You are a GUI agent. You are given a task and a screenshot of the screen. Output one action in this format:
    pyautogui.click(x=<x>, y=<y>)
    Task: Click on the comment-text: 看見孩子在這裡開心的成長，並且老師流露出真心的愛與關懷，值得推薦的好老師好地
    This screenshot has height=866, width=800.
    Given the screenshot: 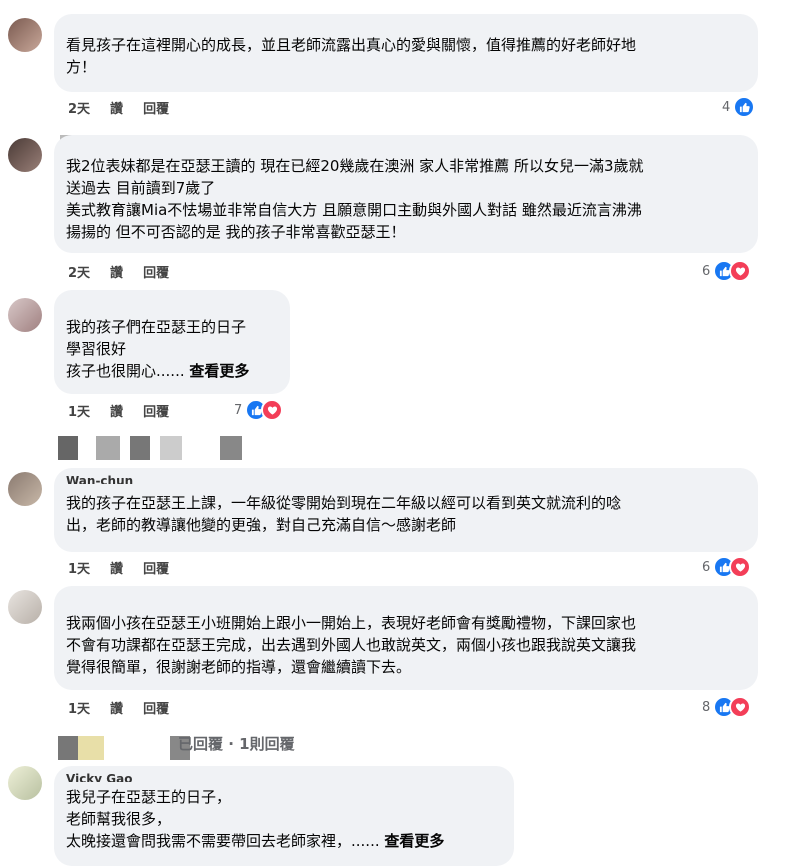 What is the action you would take?
    pyautogui.click(x=351, y=45)
    